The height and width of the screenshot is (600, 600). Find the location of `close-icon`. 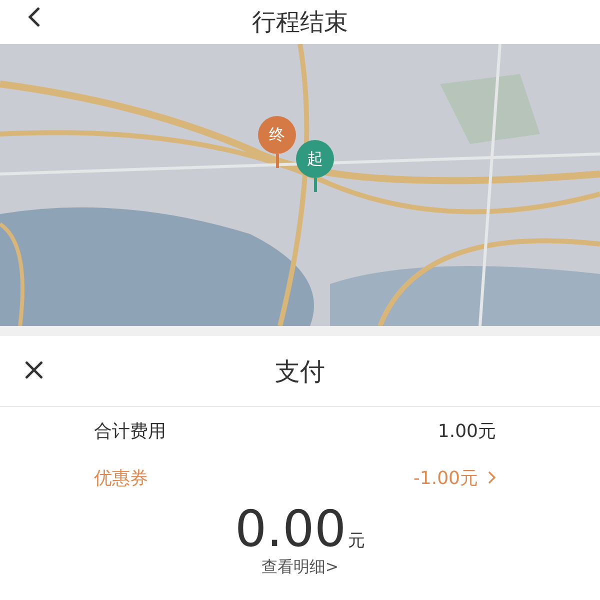

close-icon is located at coordinates (34, 370).